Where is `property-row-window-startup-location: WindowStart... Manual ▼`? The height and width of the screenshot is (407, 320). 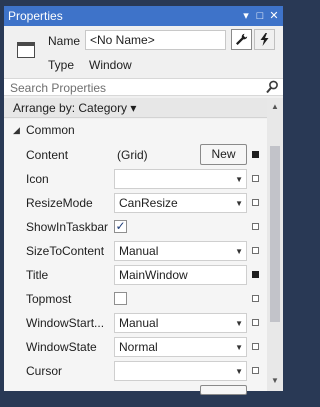 property-row-window-startup-location: WindowStart... Manual ▼ is located at coordinates (135, 323).